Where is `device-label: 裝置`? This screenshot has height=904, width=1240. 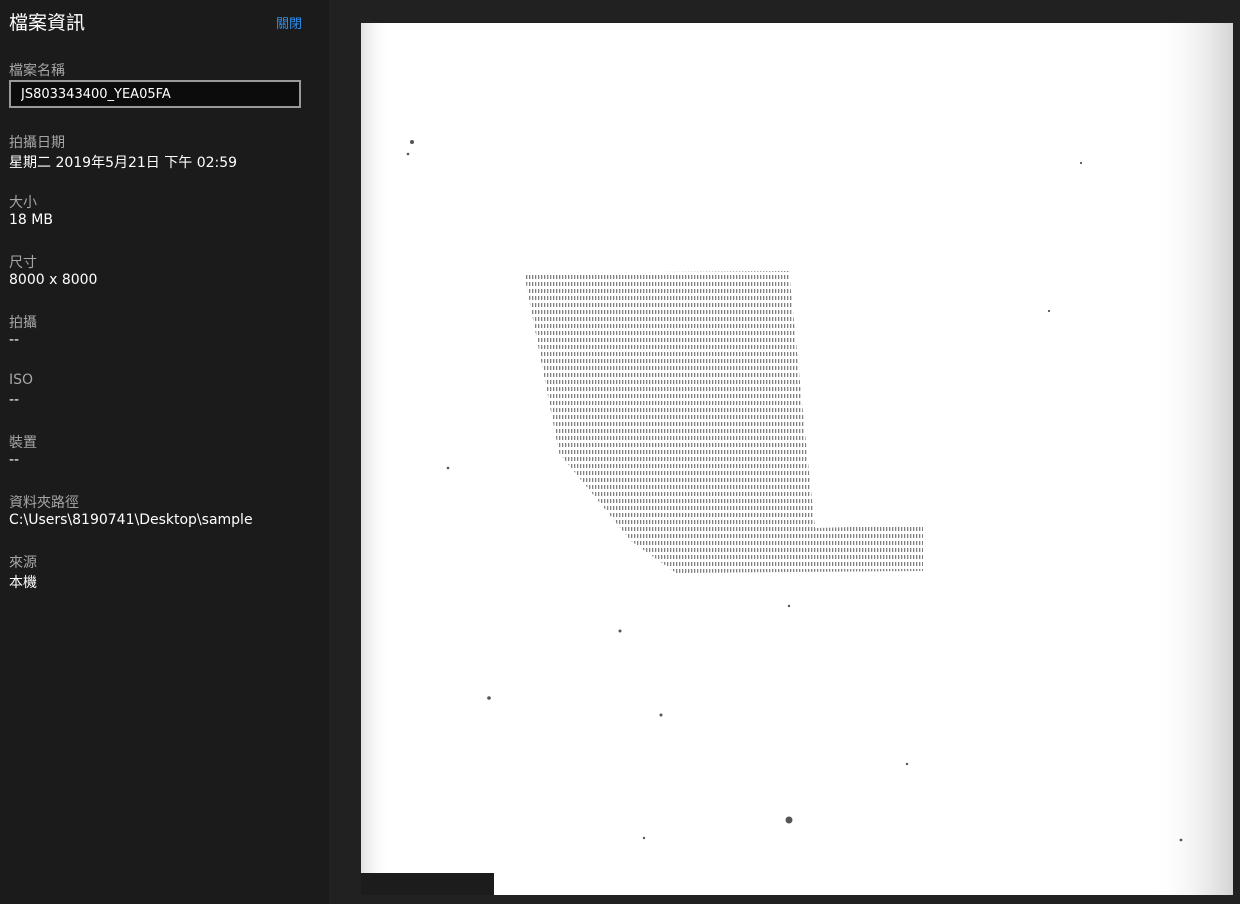 device-label: 裝置 is located at coordinates (23, 443).